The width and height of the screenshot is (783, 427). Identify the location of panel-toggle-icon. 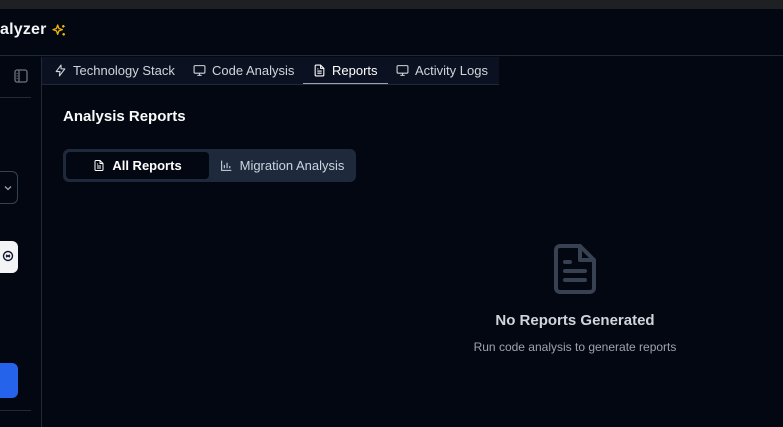
(21, 76).